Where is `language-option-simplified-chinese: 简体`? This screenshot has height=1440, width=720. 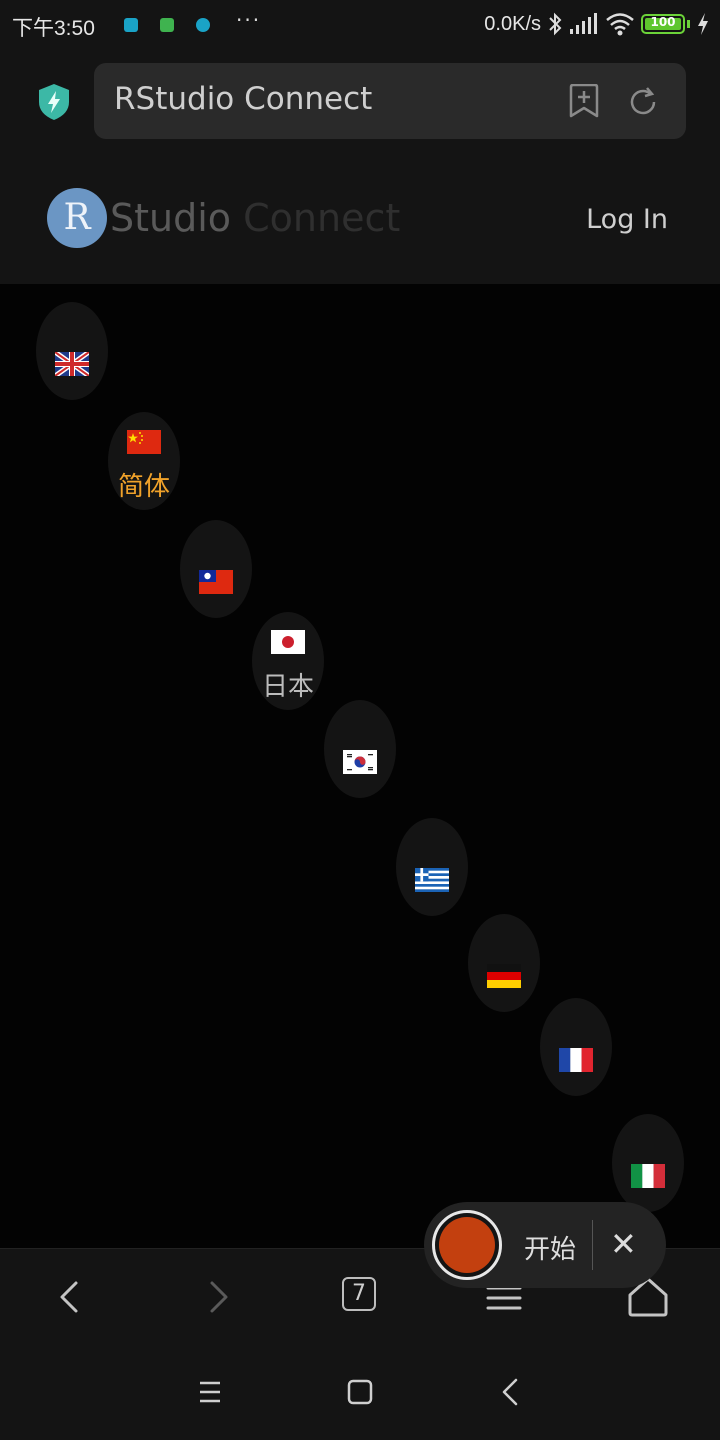 language-option-simplified-chinese: 简体 is located at coordinates (144, 461).